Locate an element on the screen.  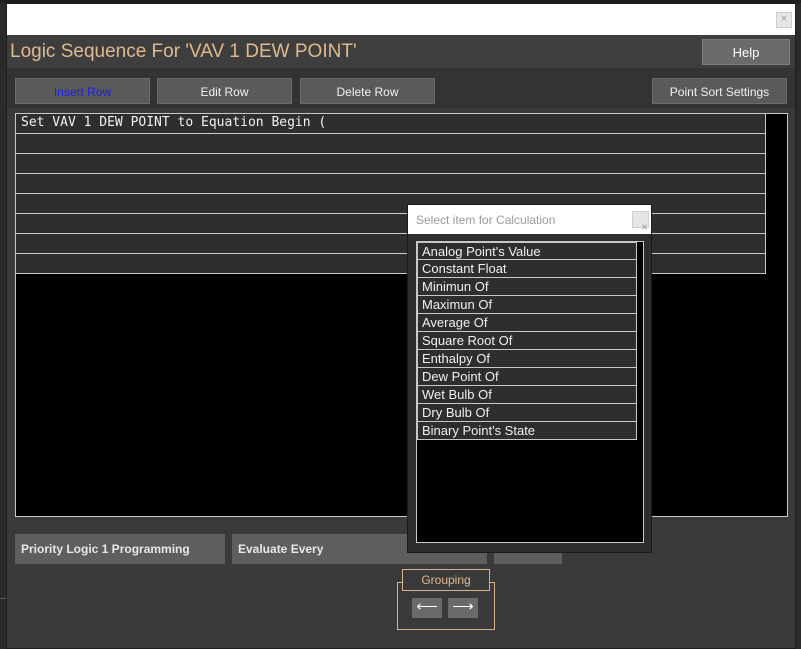
edit-row-button: Edit Row is located at coordinates (224, 91).